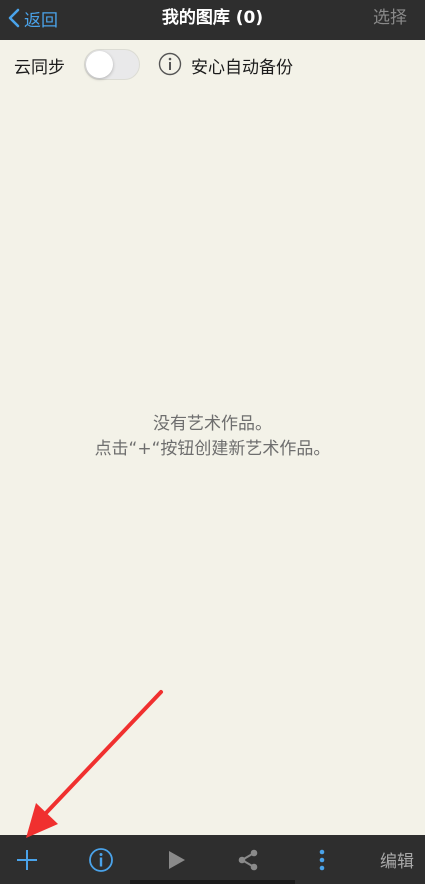  What do you see at coordinates (397, 859) in the screenshot?
I see `edit-button: 编辑` at bounding box center [397, 859].